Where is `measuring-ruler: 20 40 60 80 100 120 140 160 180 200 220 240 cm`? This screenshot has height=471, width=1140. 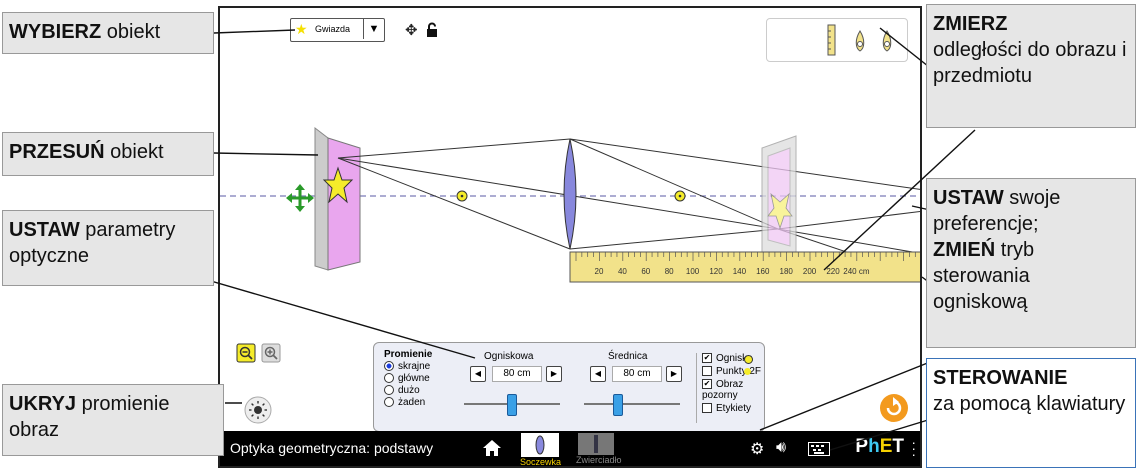 measuring-ruler: 20 40 60 80 100 120 140 160 180 200 220 240 cm is located at coordinates (745, 267).